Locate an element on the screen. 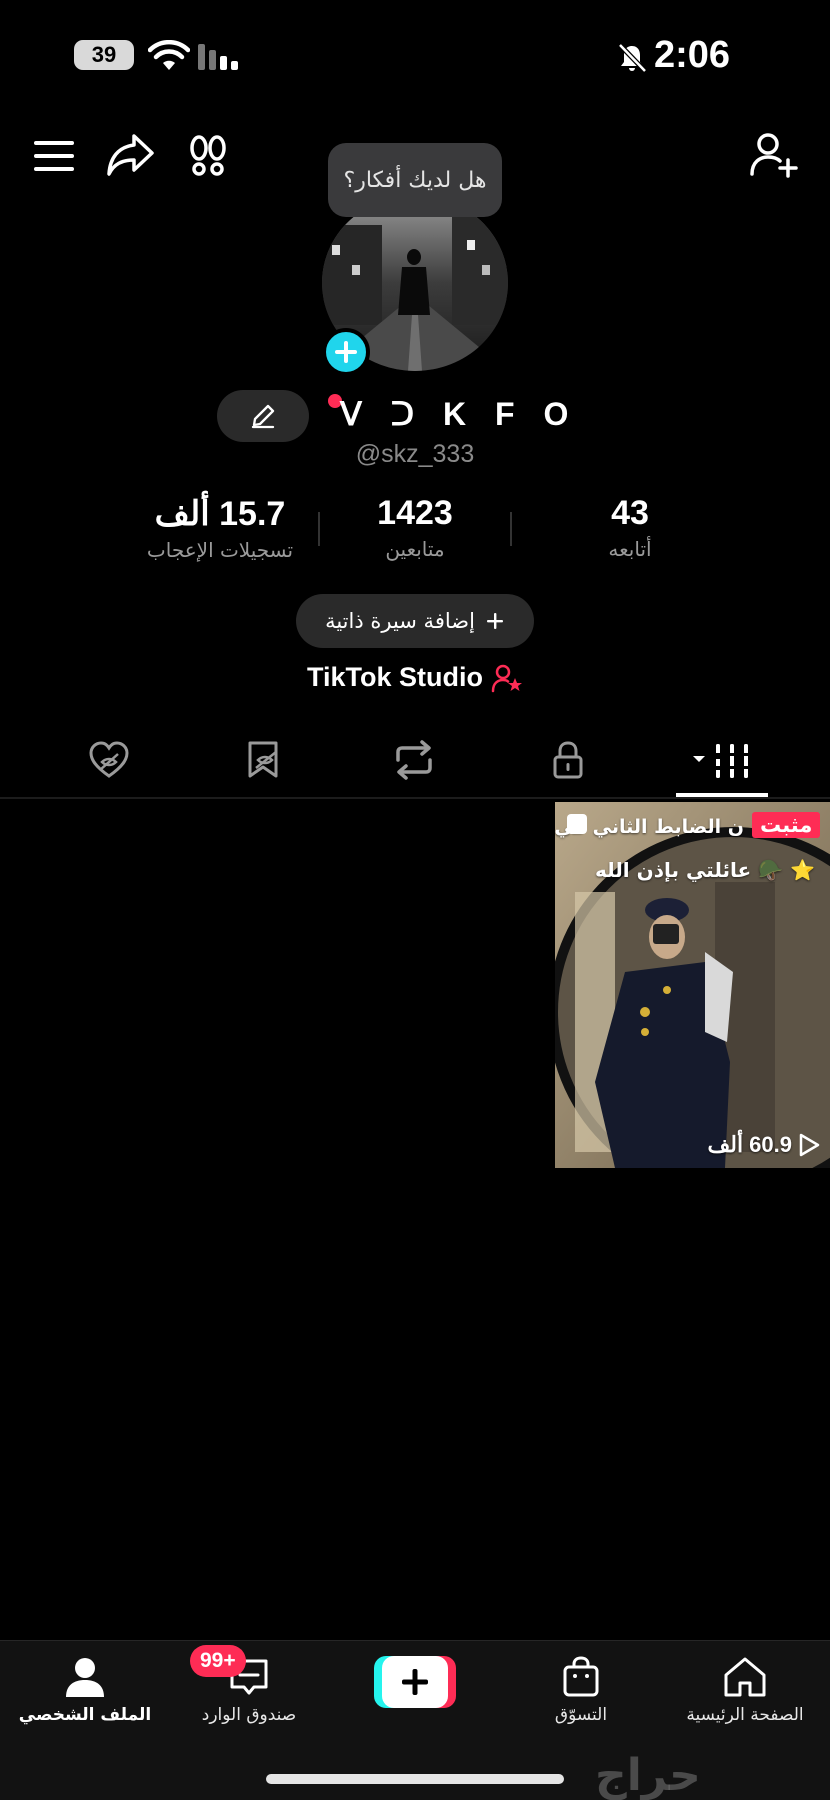 Image resolution: width=830 pixels, height=1800 pixels. footprints-icon is located at coordinates (208, 156).